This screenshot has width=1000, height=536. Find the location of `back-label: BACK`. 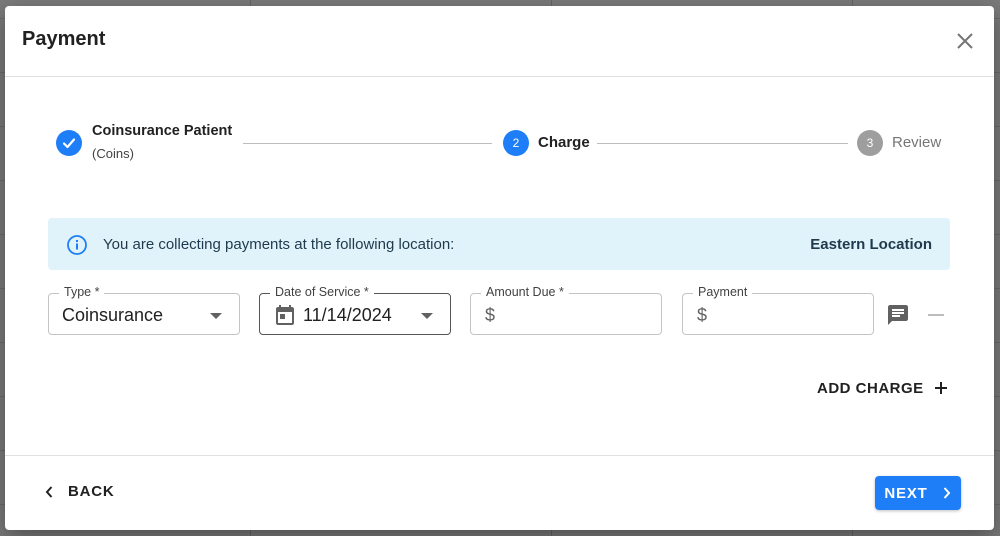

back-label: BACK is located at coordinates (91, 491).